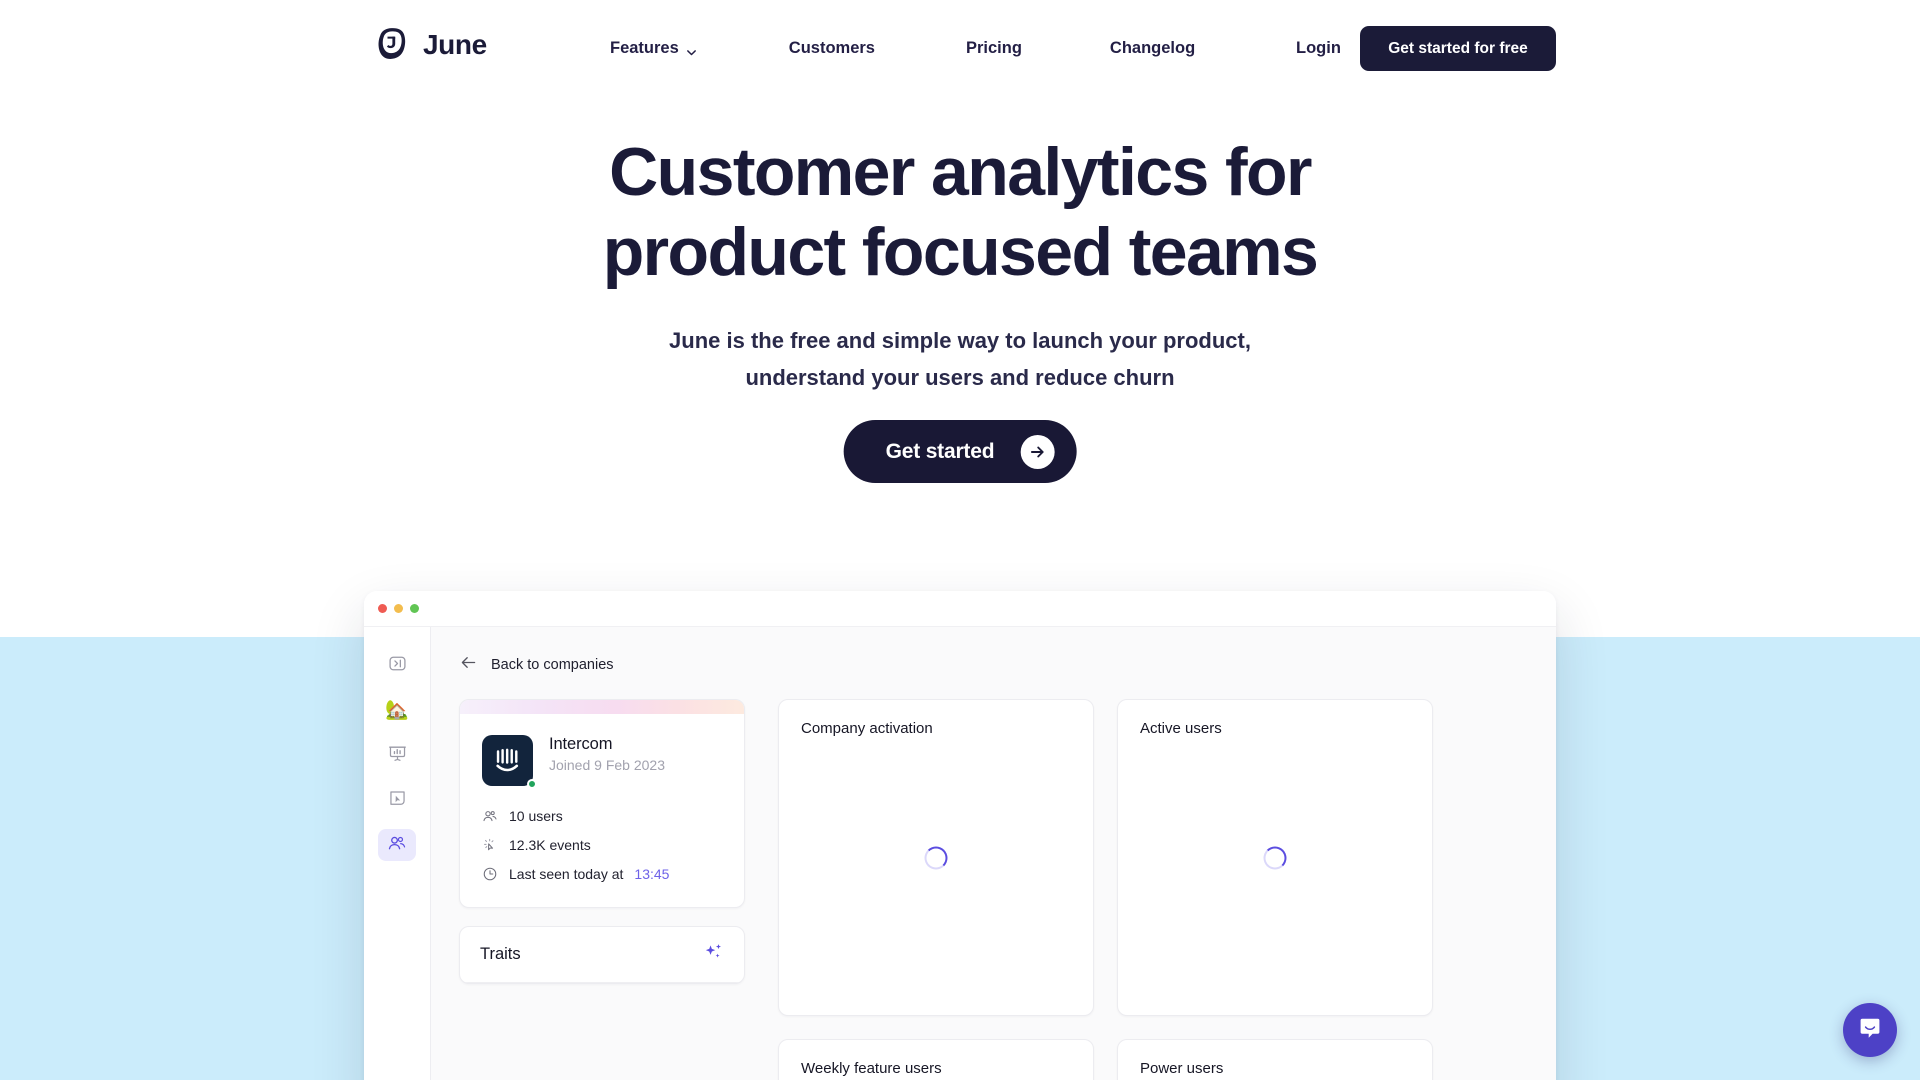 This screenshot has height=1080, width=1920. Describe the element at coordinates (455, 44) in the screenshot. I see `brand-logo-text: June` at that location.